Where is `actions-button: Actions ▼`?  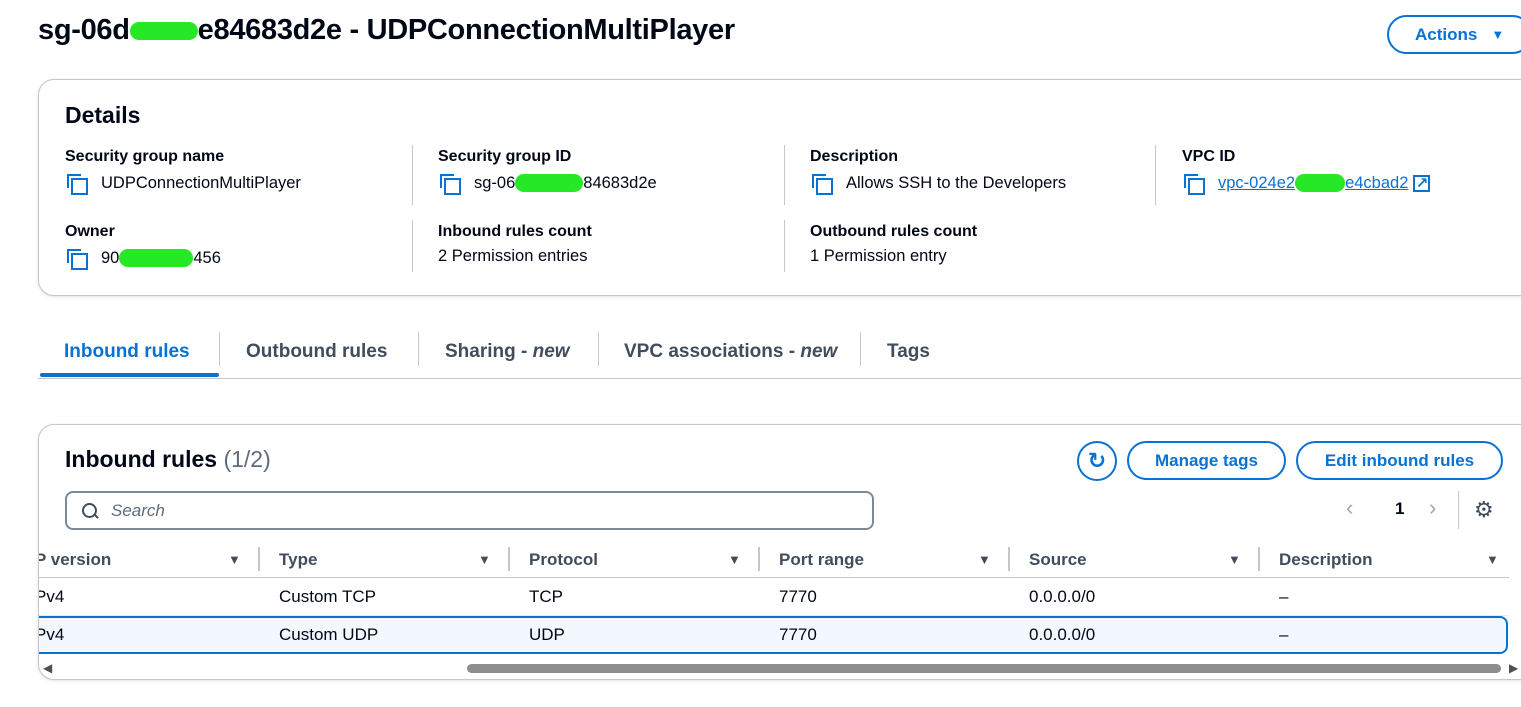
actions-button: Actions ▼ is located at coordinates (1454, 34).